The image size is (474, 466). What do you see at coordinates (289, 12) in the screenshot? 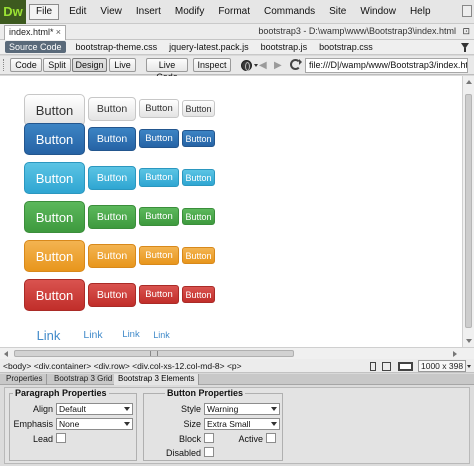
I see `menu-commands: Commands` at bounding box center [289, 12].